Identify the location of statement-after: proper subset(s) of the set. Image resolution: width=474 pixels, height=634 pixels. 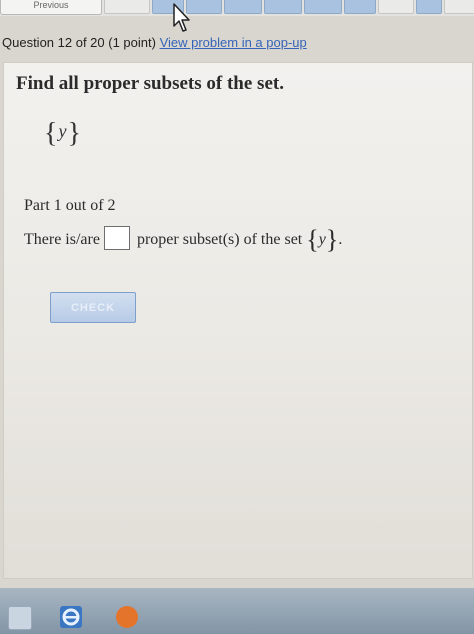
(219, 239).